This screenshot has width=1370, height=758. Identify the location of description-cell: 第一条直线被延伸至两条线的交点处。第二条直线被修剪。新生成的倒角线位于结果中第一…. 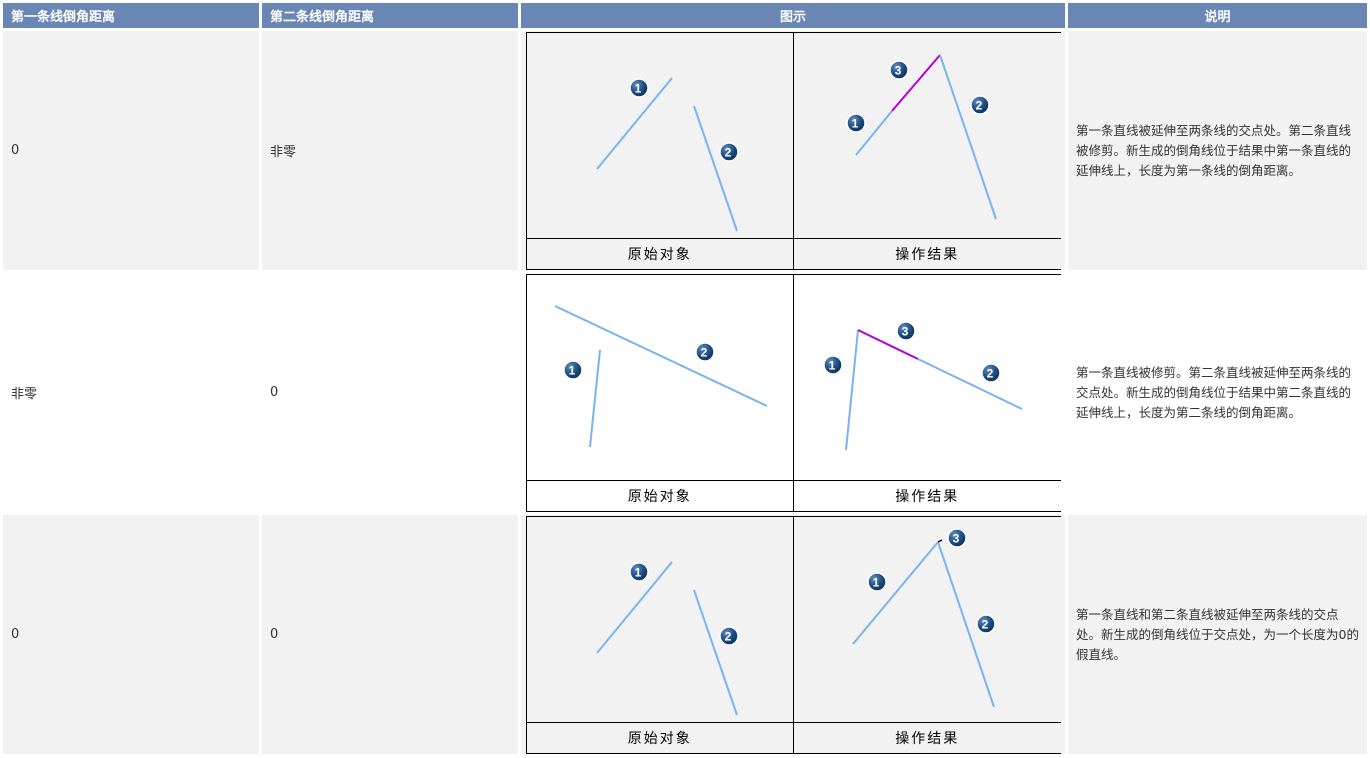
(1217, 149).